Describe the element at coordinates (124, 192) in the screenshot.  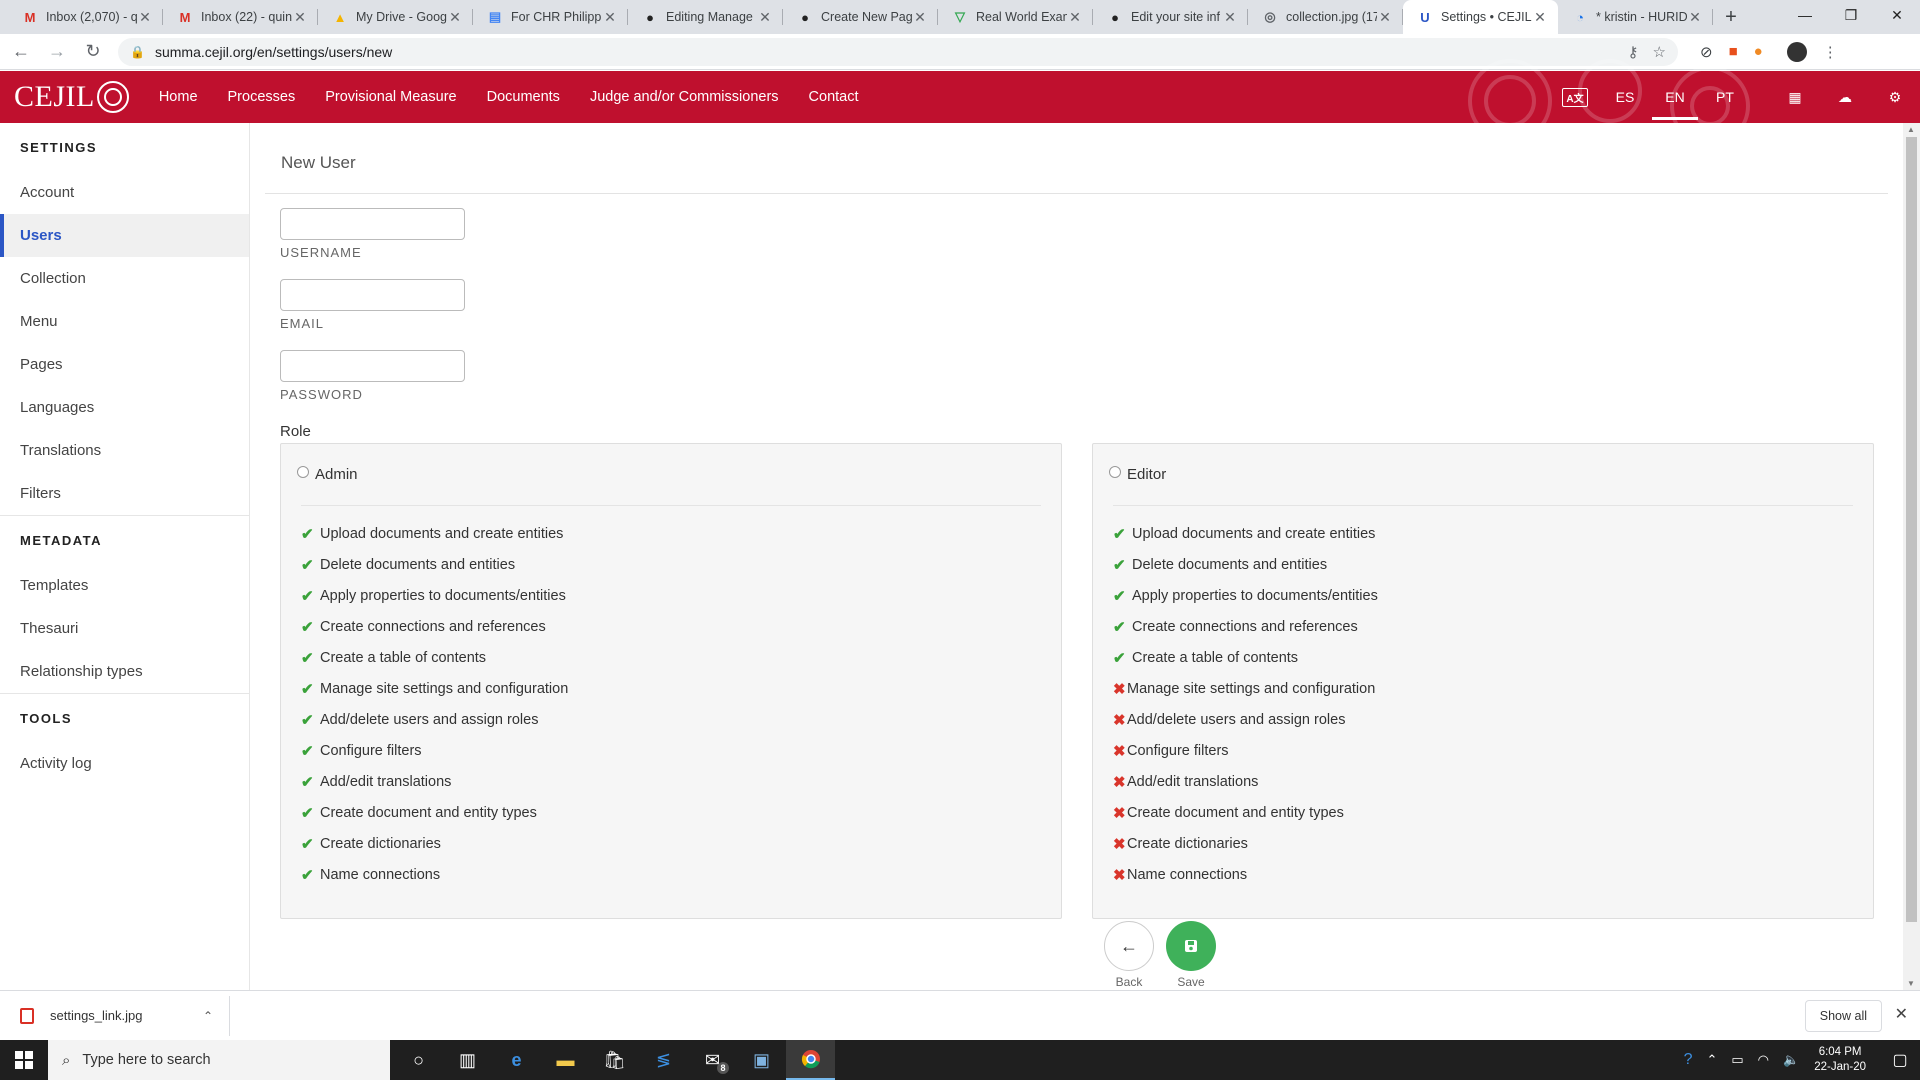
I see `sidebar-item-account: Account` at that location.